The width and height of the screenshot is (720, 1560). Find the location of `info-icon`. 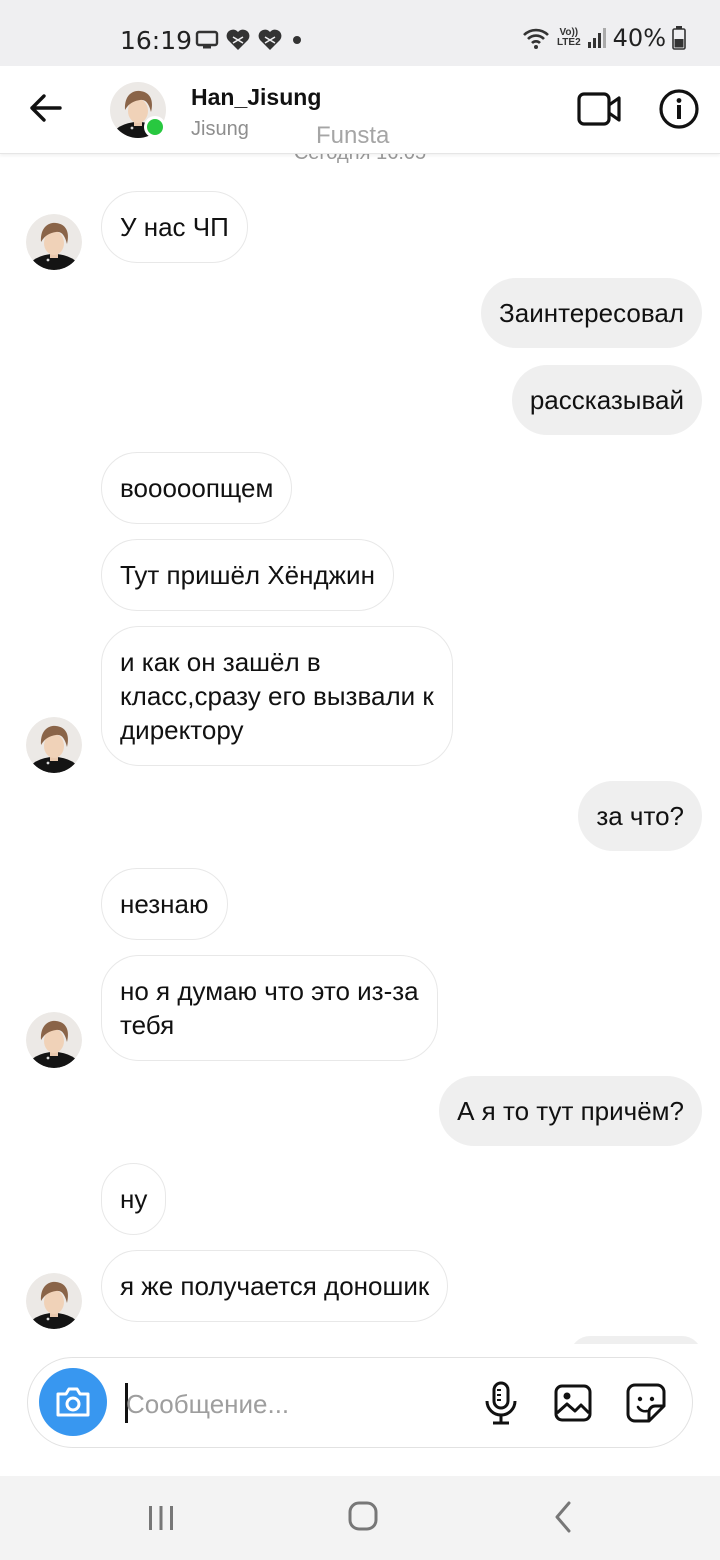

info-icon is located at coordinates (679, 109).